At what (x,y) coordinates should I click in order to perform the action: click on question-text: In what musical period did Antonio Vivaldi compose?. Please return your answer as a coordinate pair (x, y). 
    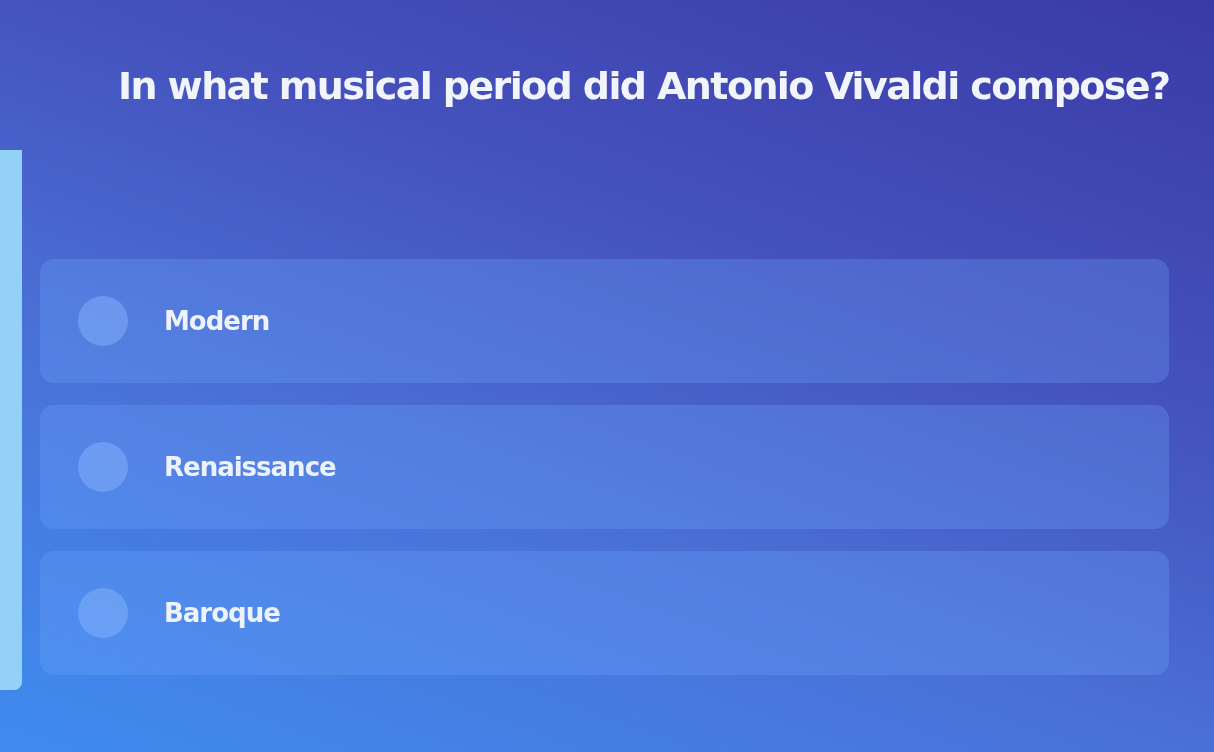
    Looking at the image, I should click on (644, 86).